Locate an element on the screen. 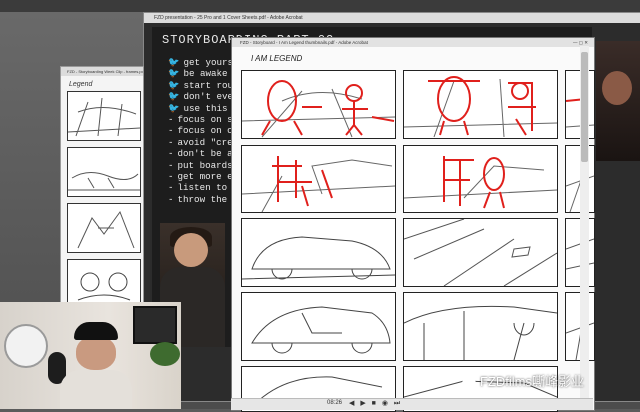  tip-text: get more e is located at coordinates (205, 176).